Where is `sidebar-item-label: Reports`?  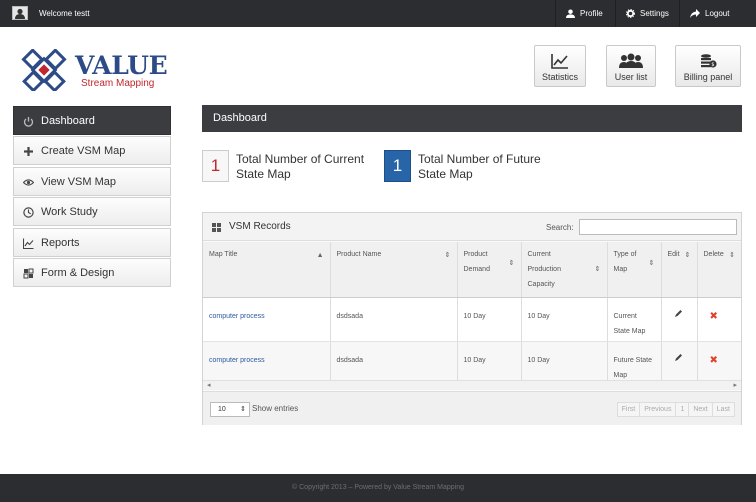 sidebar-item-label: Reports is located at coordinates (60, 242).